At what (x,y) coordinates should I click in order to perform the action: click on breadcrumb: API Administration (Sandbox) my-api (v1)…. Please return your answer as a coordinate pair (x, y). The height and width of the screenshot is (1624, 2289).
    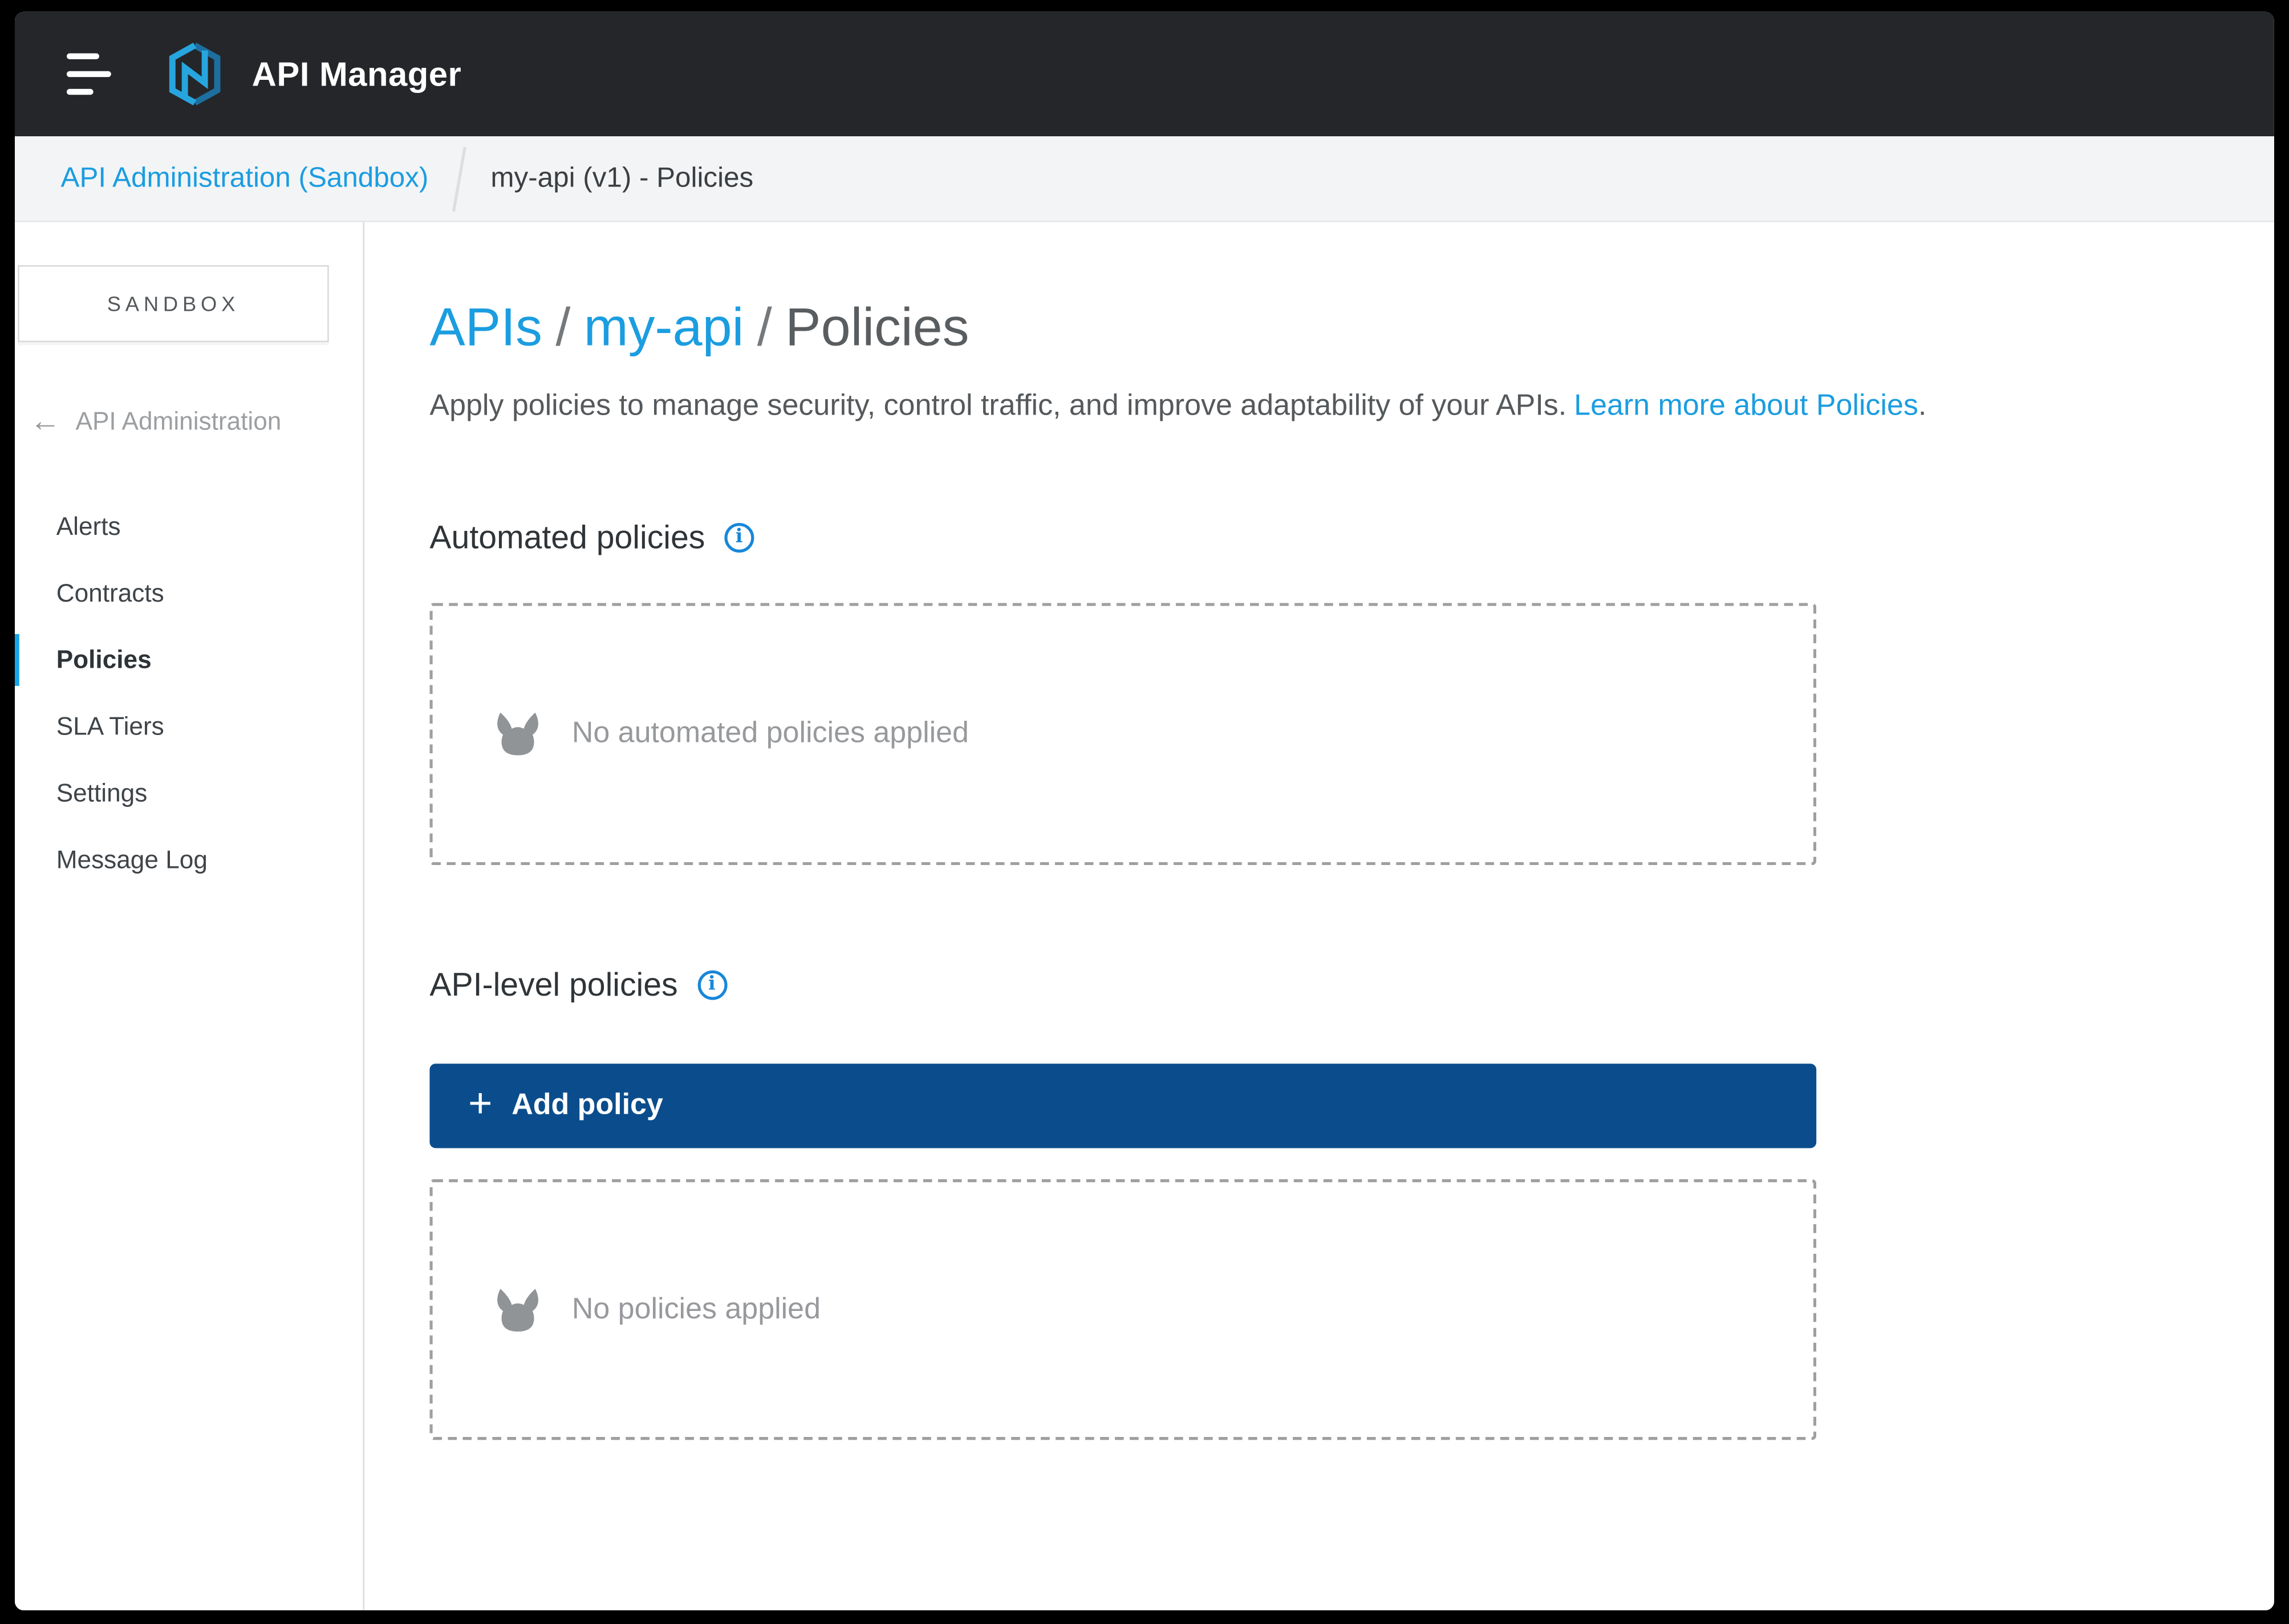
    Looking at the image, I should click on (1144, 179).